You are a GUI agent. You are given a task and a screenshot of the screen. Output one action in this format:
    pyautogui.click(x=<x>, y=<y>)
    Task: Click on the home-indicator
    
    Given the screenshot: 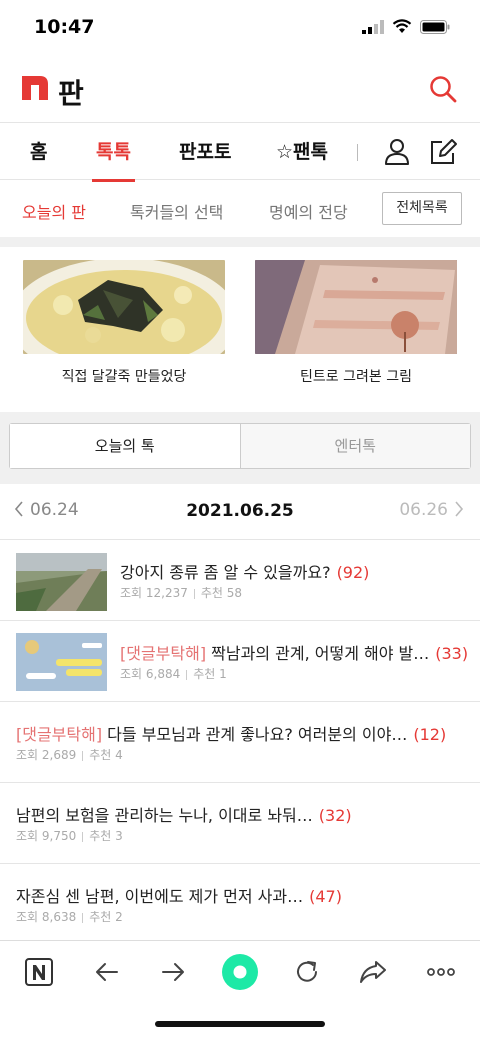 What is the action you would take?
    pyautogui.click(x=240, y=1024)
    